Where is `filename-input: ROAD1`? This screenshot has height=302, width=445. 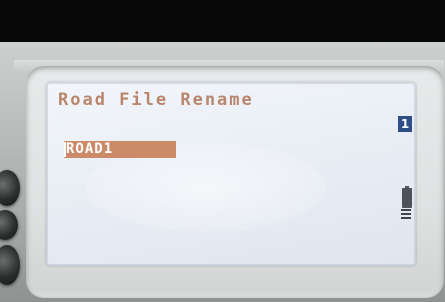 filename-input: ROAD1 is located at coordinates (120, 149).